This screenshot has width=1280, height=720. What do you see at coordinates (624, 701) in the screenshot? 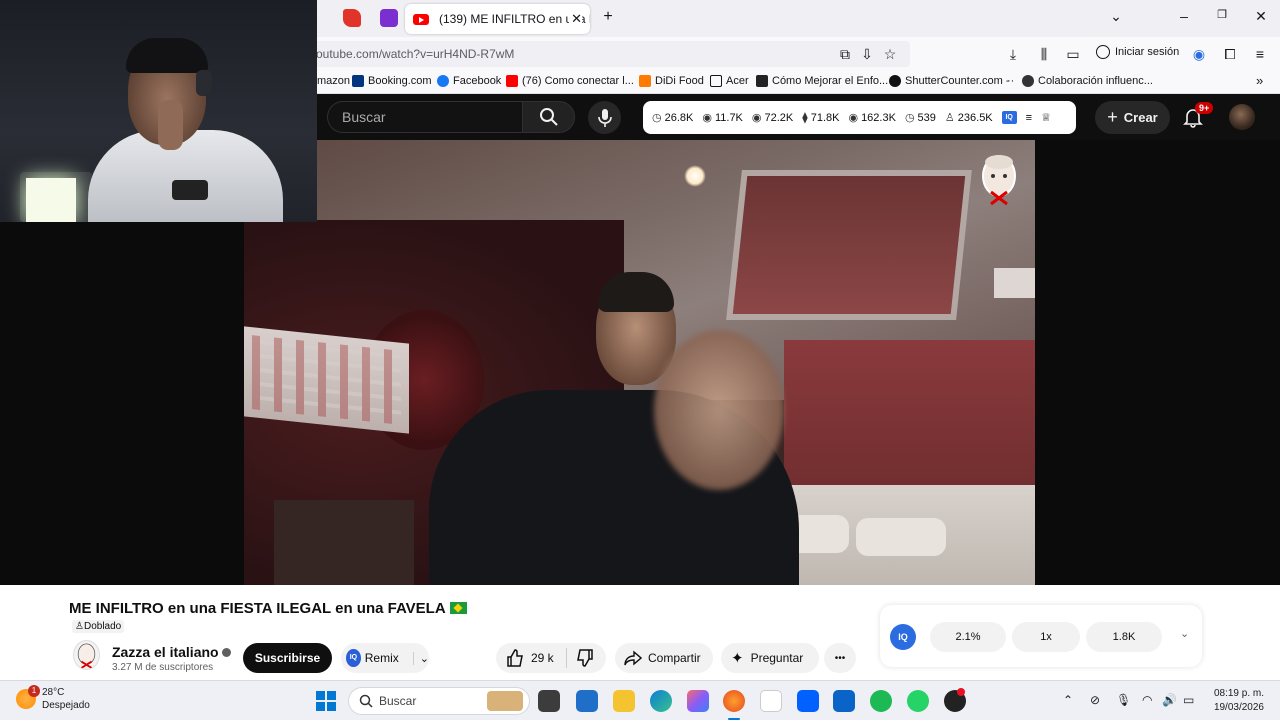
I see `file-explorer-icon` at bounding box center [624, 701].